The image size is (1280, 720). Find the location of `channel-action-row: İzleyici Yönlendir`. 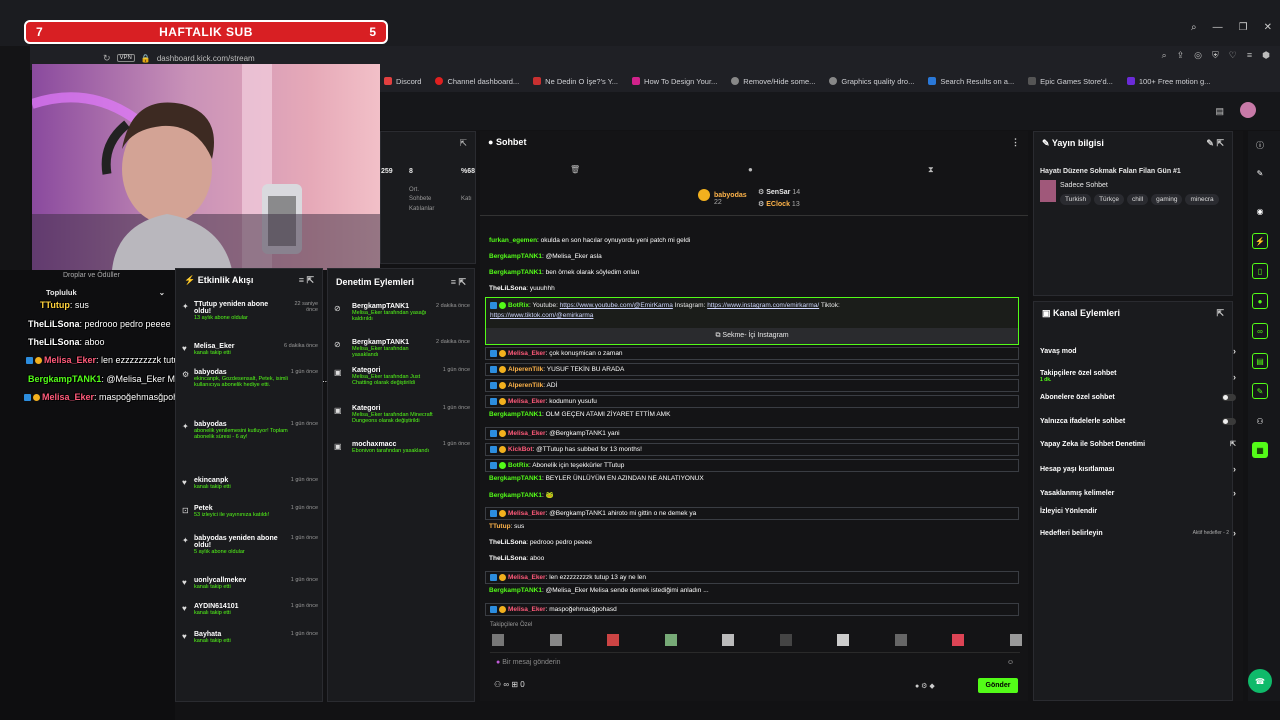

channel-action-row: İzleyici Yönlendir is located at coordinates (1138, 511).